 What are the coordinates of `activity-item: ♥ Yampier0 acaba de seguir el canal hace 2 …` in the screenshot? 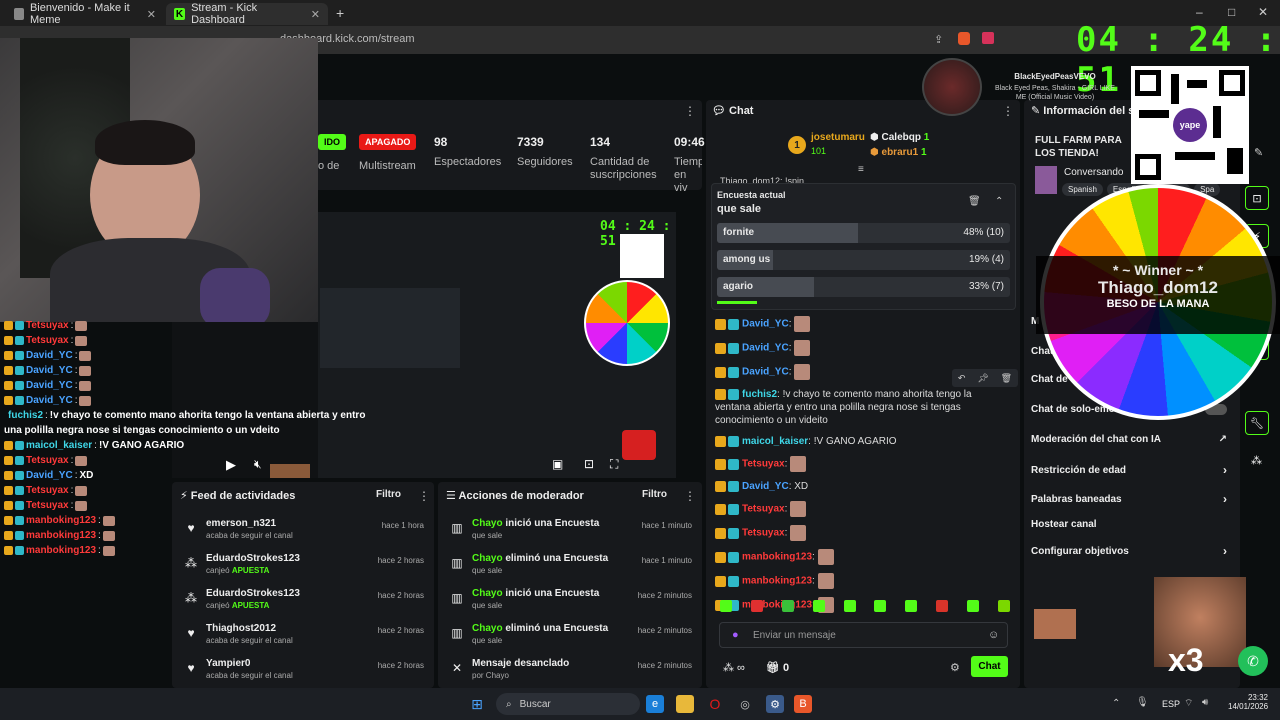 It's located at (304, 672).